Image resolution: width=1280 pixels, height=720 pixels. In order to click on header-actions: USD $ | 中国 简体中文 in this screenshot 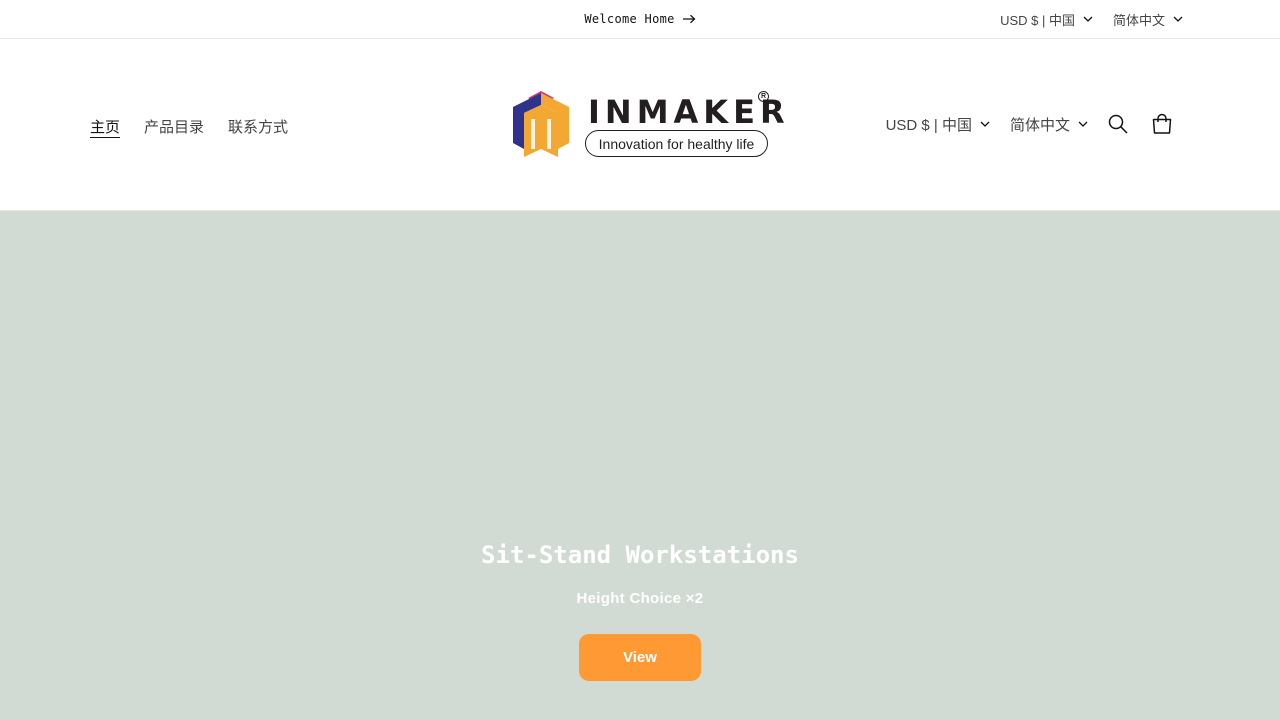, I will do `click(1035, 124)`.